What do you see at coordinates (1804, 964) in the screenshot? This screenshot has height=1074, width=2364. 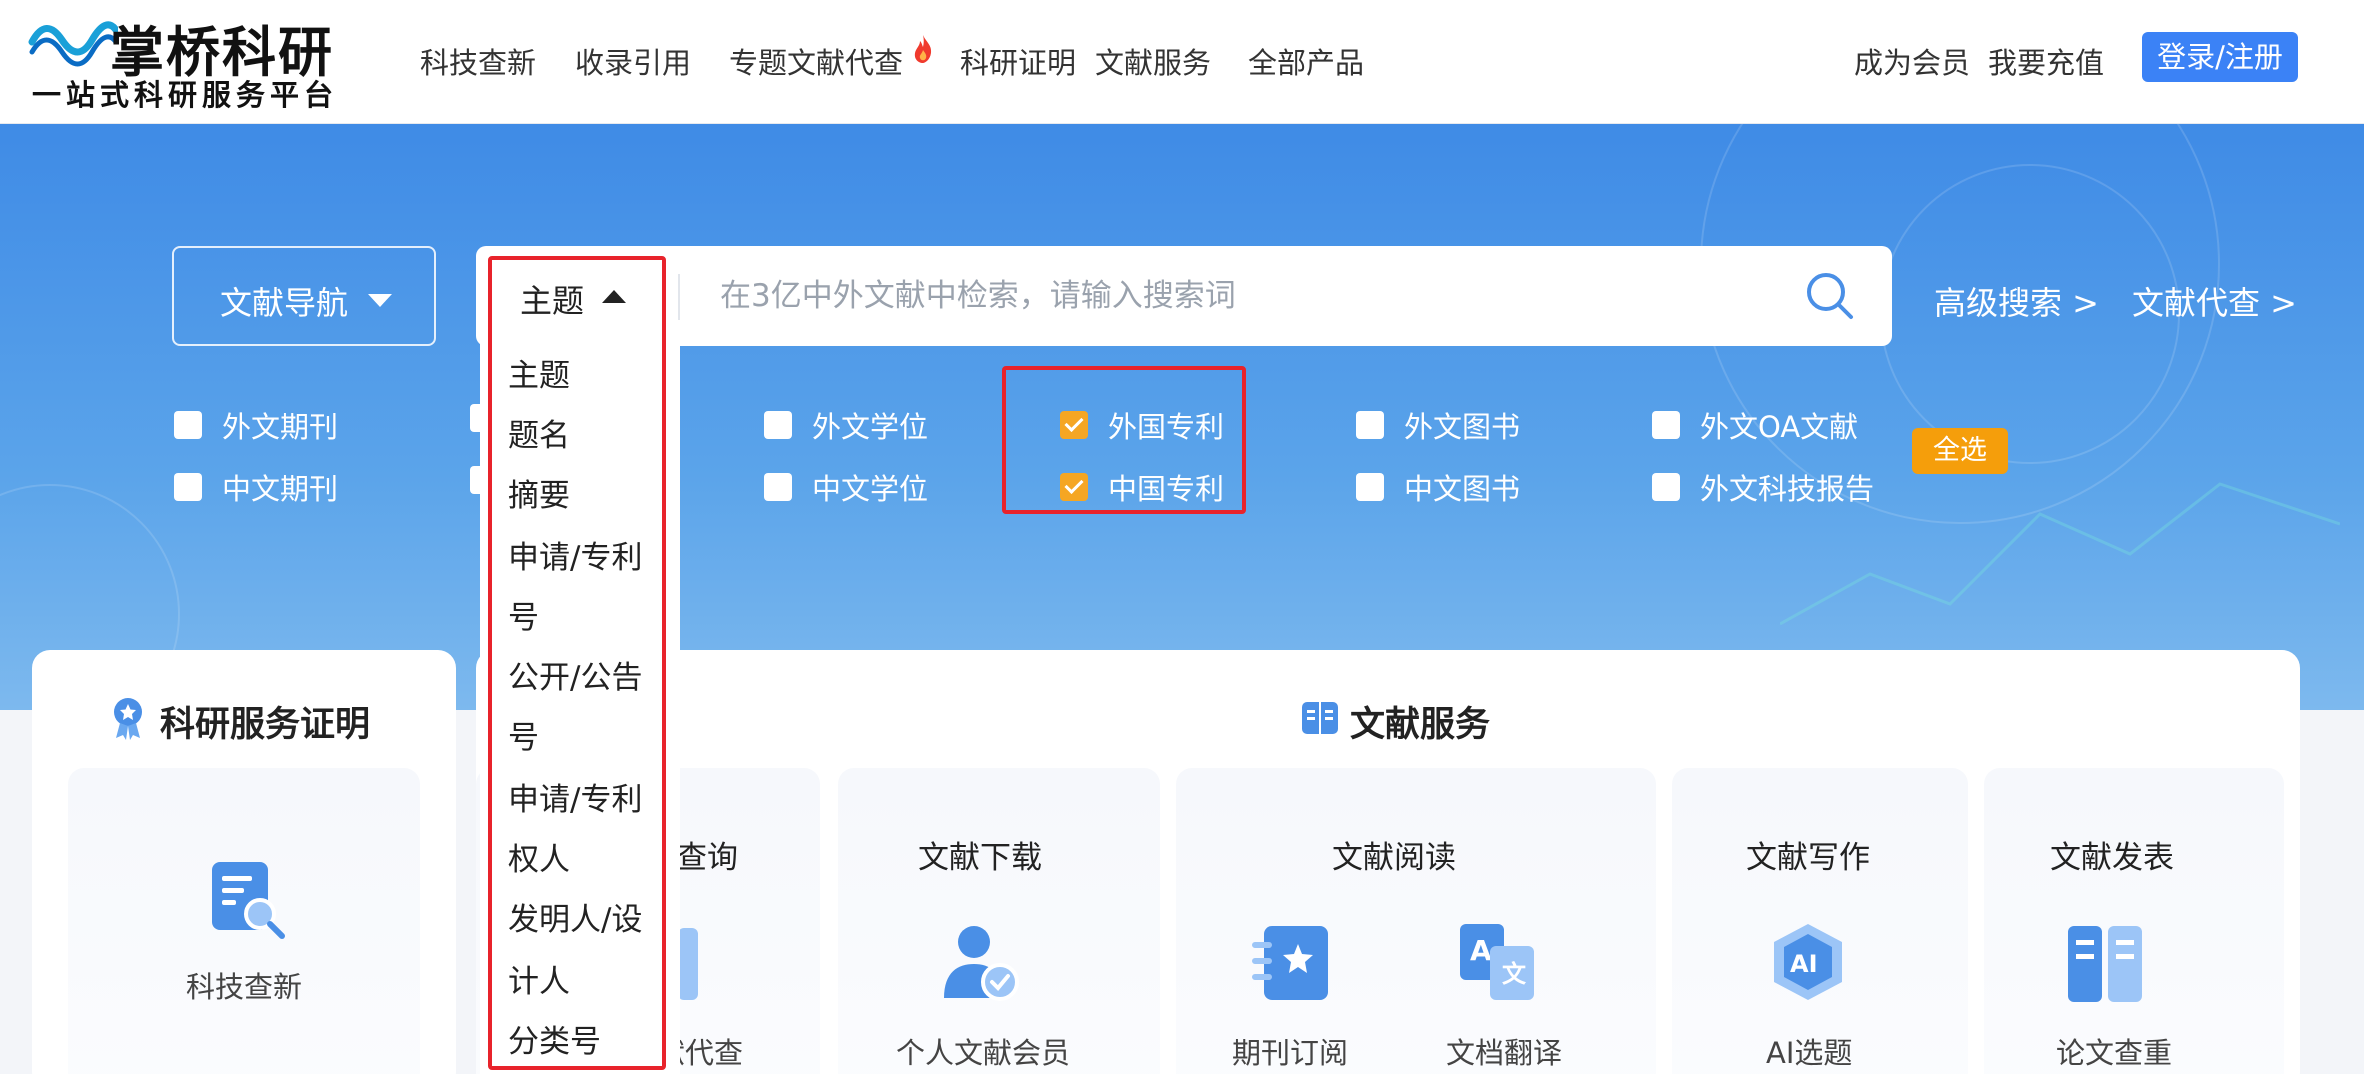 I see `svg-text: AI` at bounding box center [1804, 964].